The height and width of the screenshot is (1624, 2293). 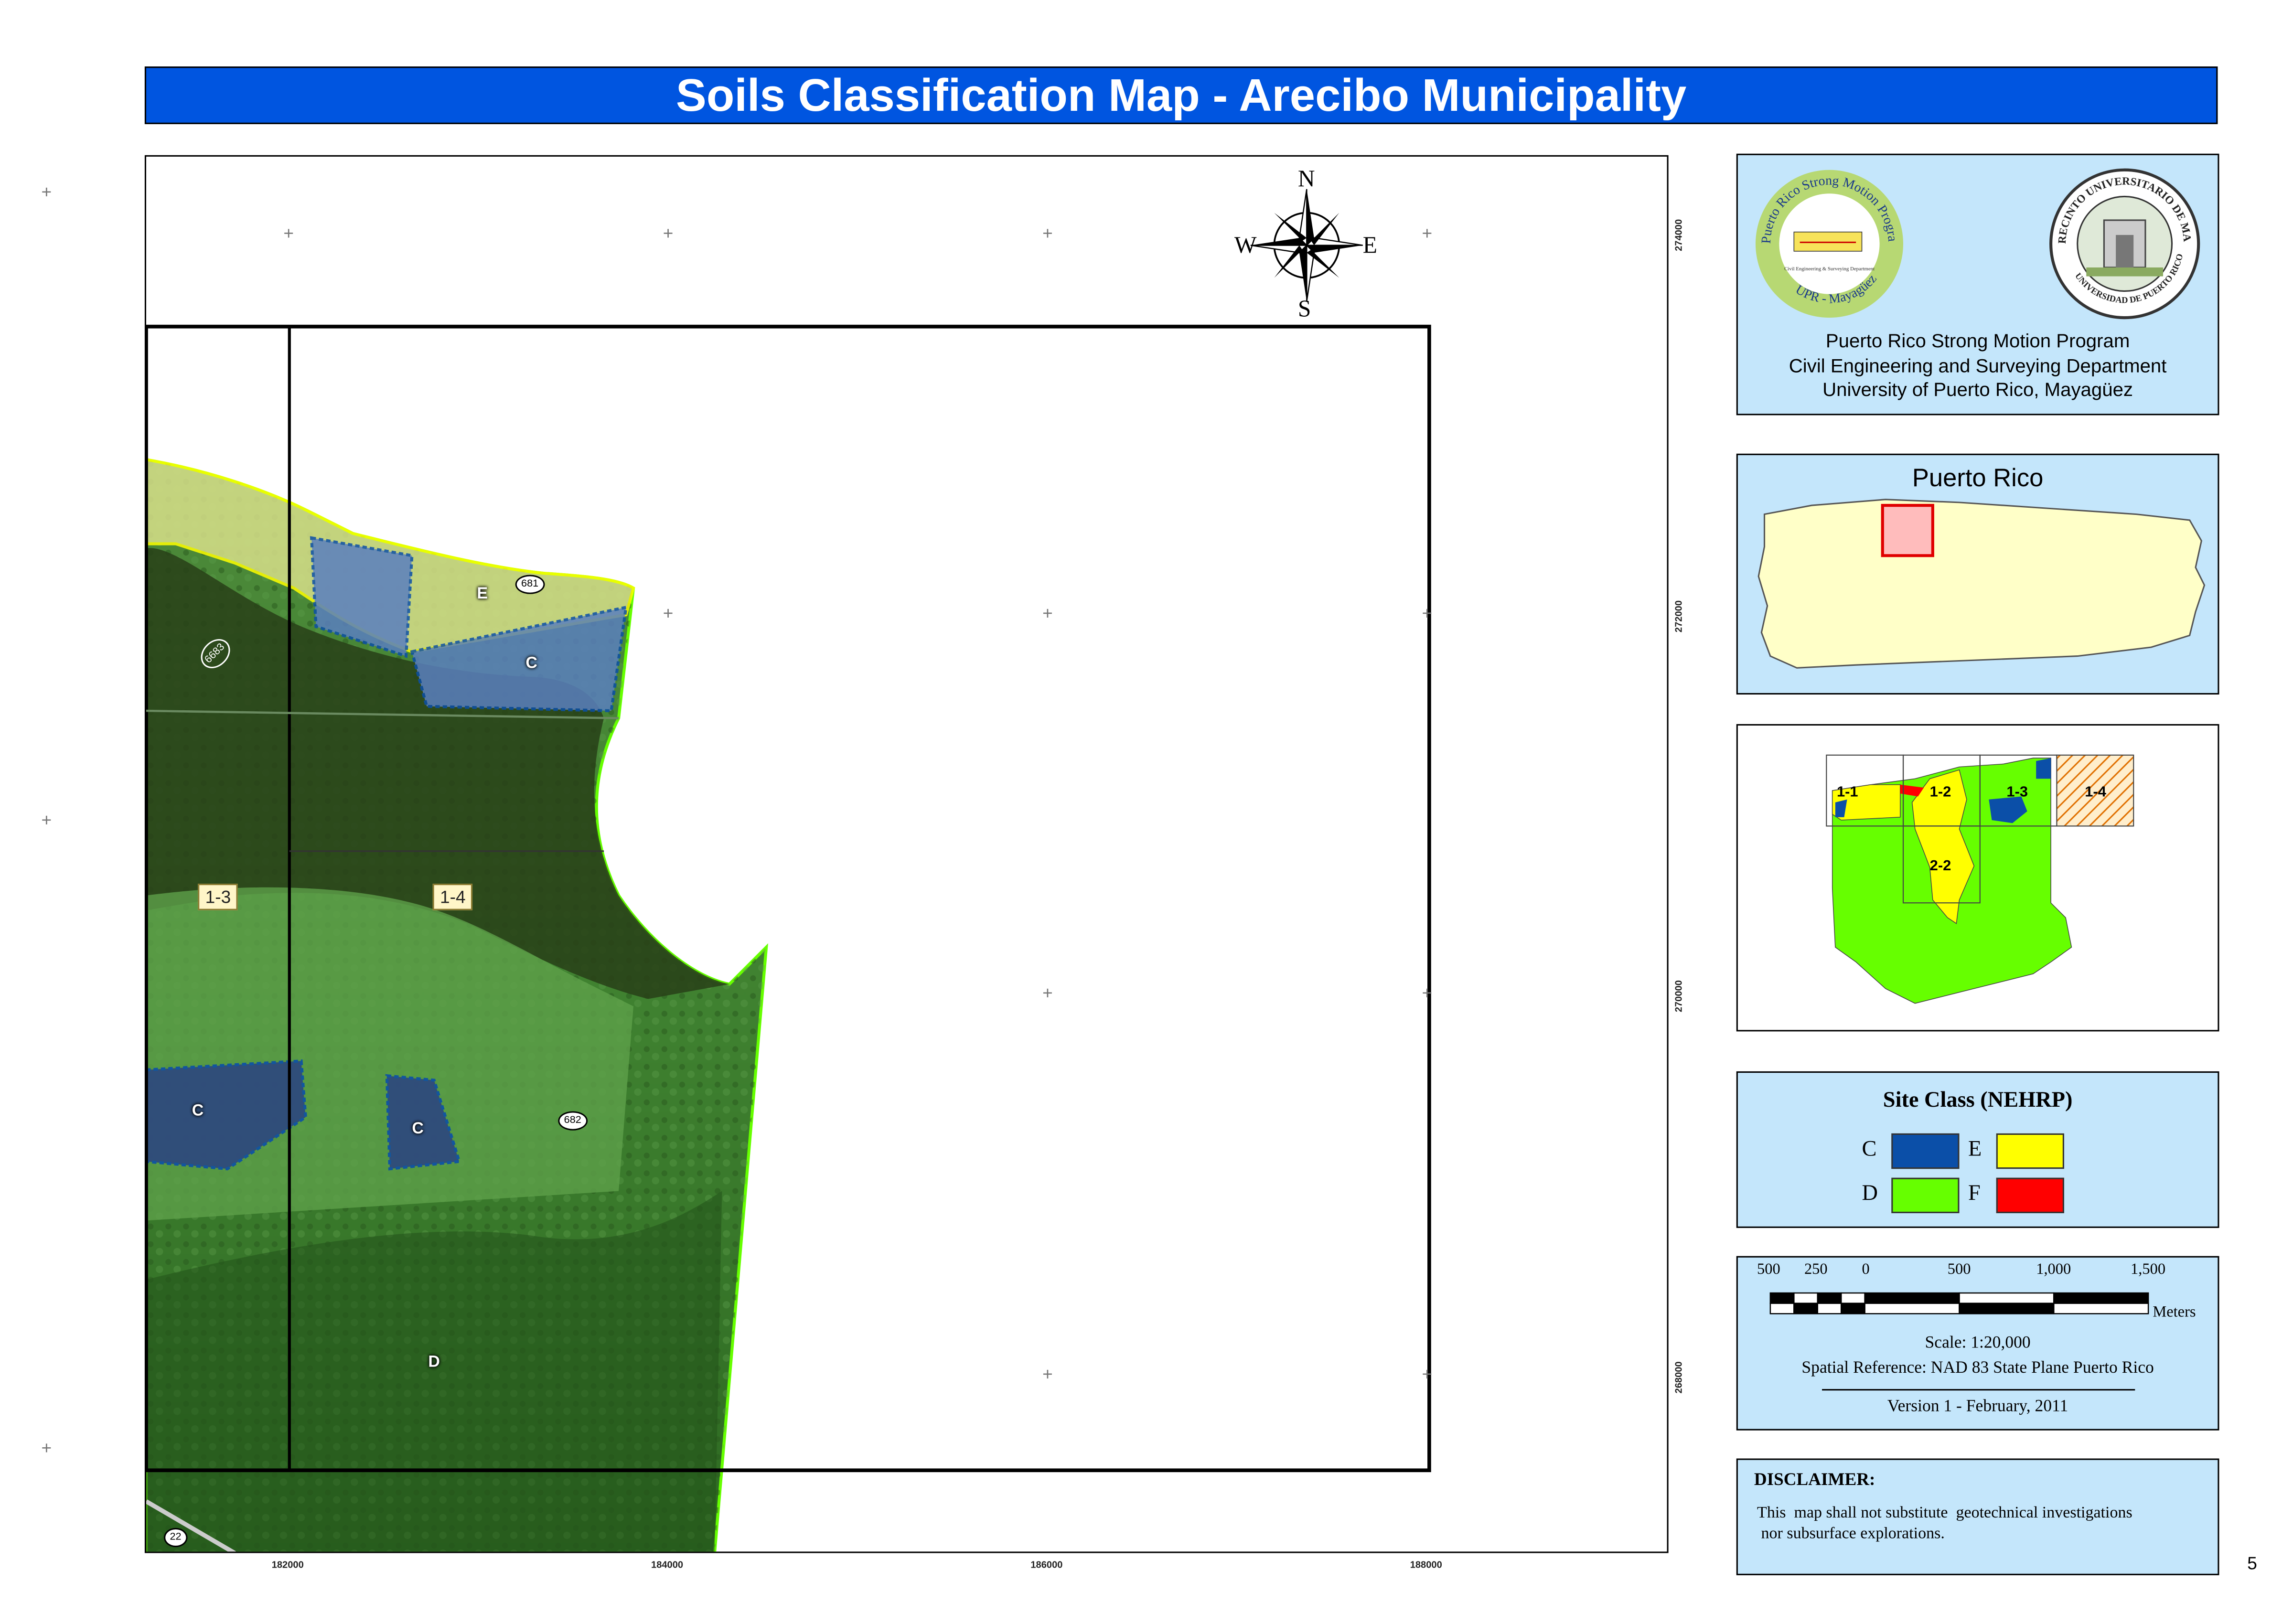 I want to click on quadrangle-index-map, so click(x=1980, y=879).